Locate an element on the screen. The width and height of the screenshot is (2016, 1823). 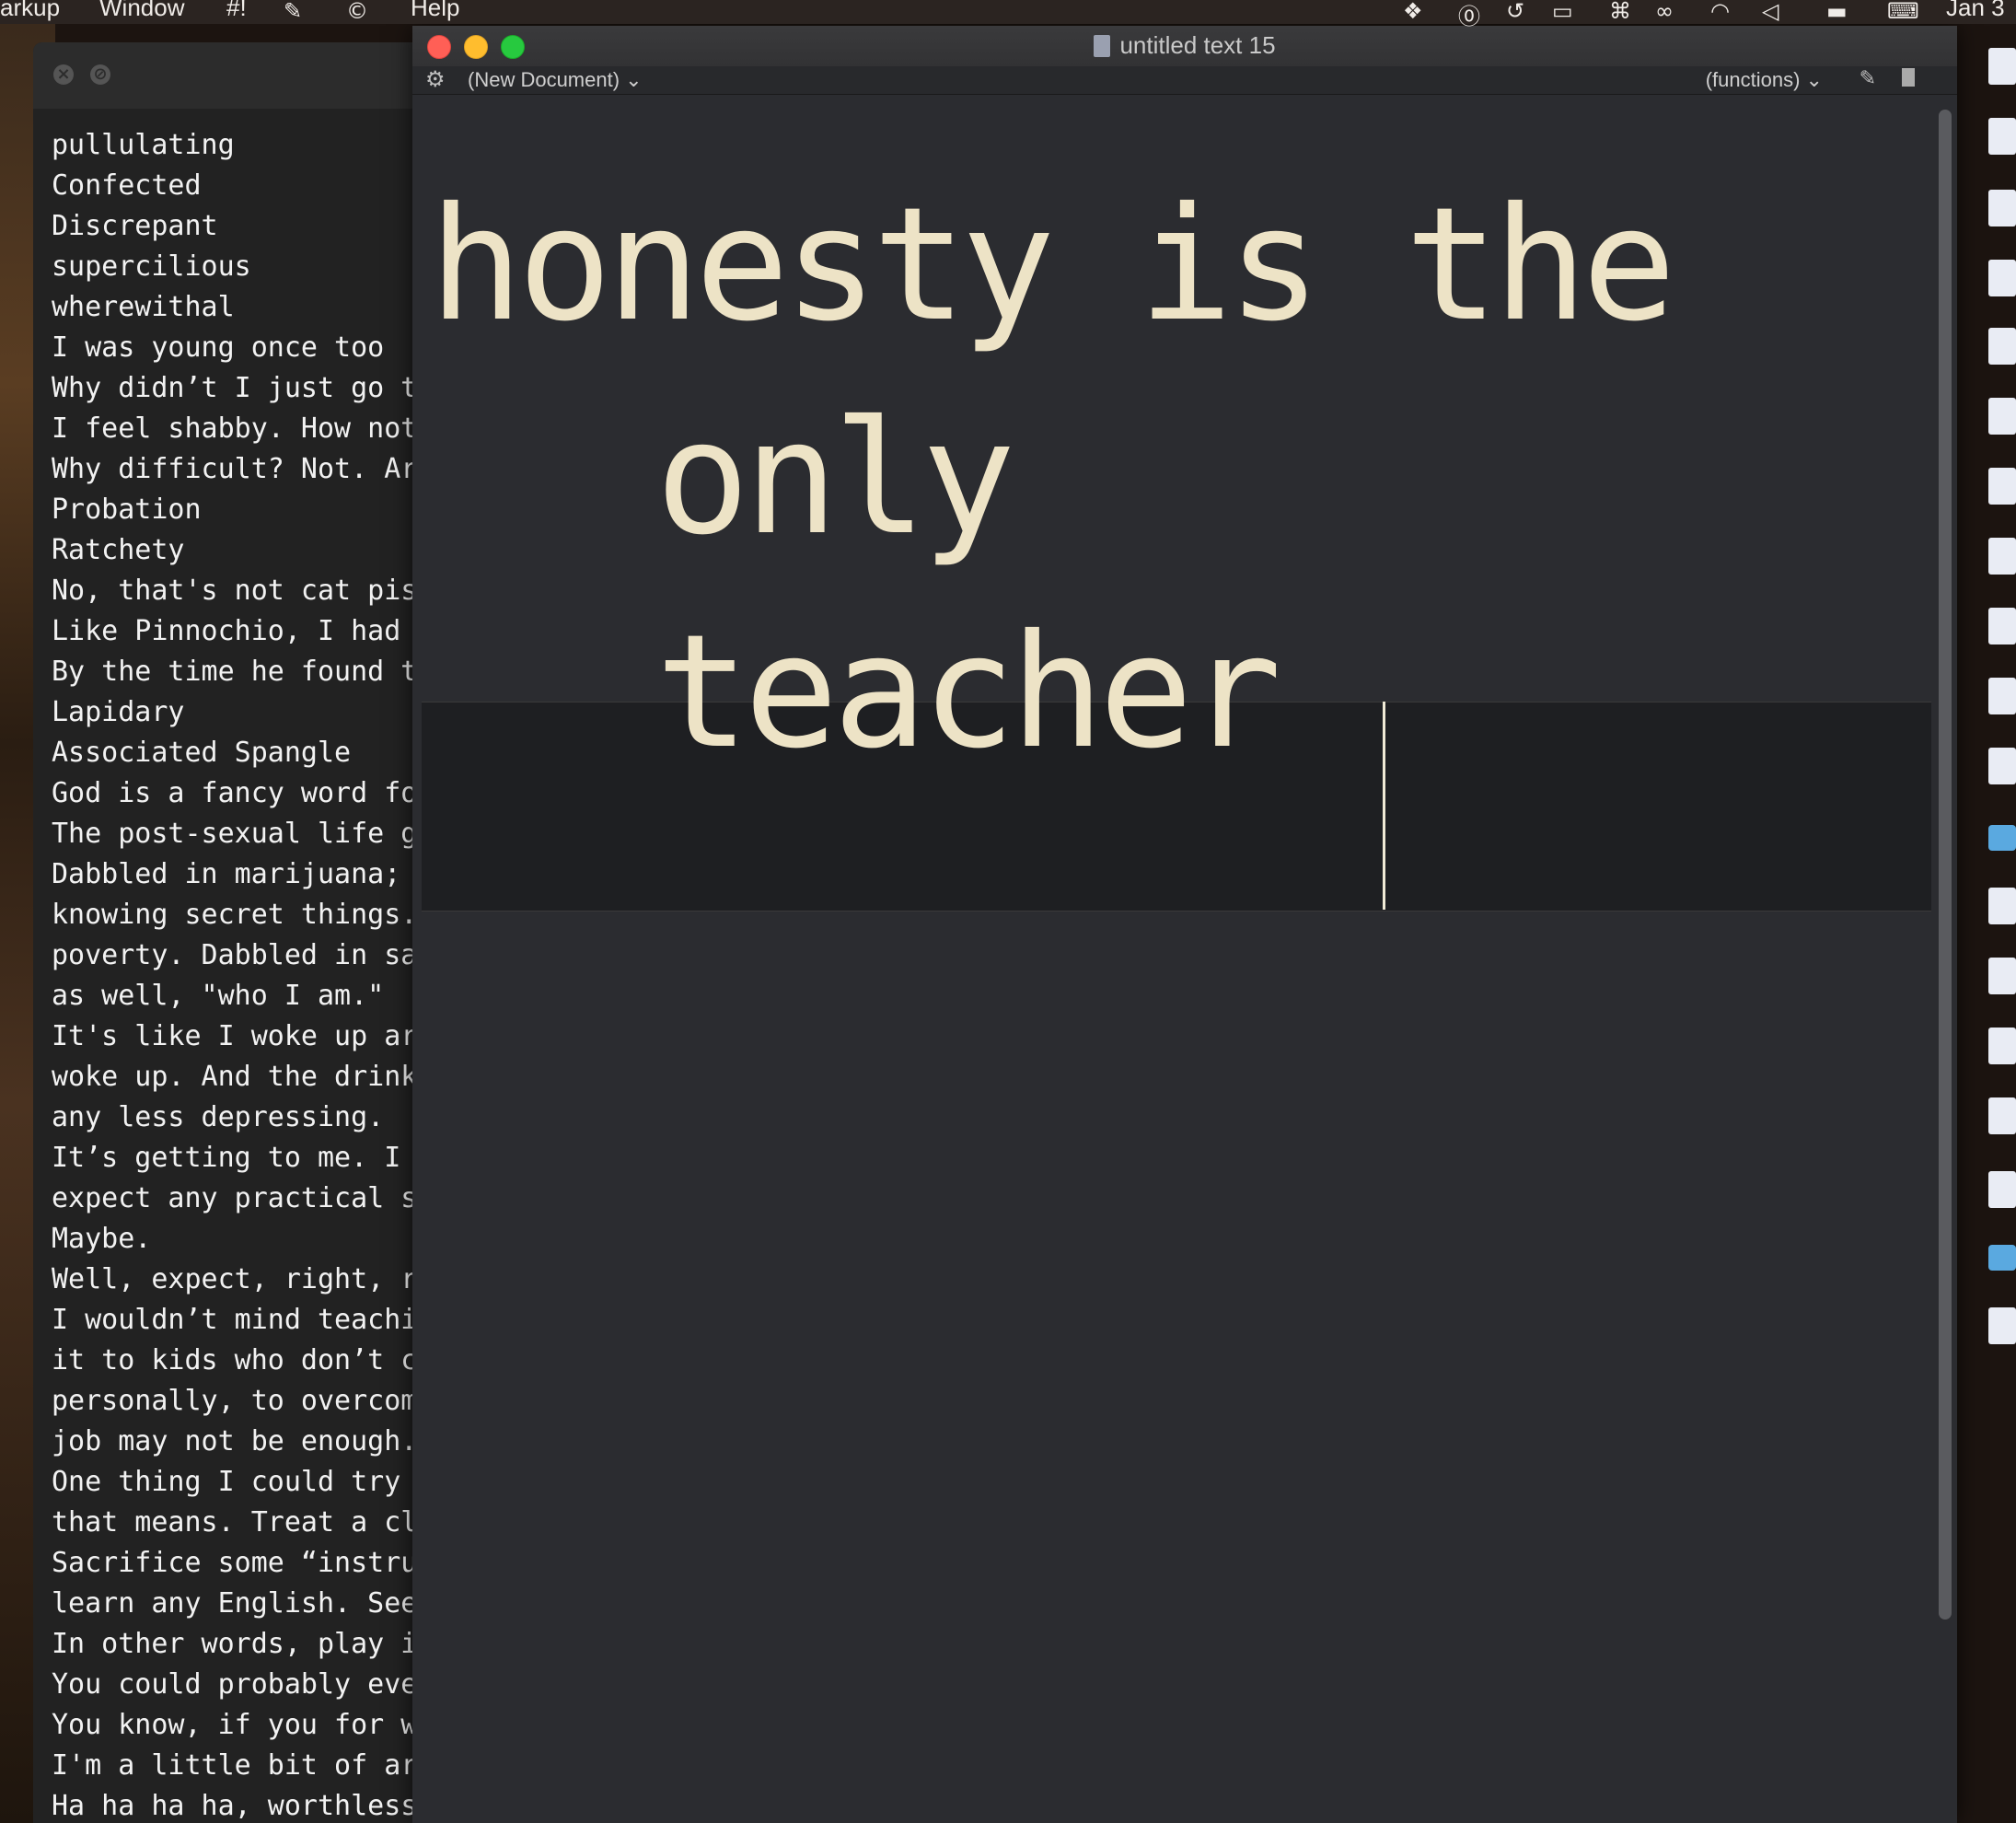
window-titlebar: untitled text 15 is located at coordinates (1184, 46).